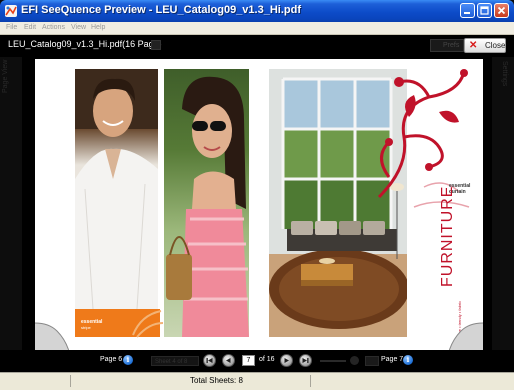 This screenshot has width=514, height=390. Describe the element at coordinates (451, 45) in the screenshot. I see `prefs-label: Prefs` at that location.